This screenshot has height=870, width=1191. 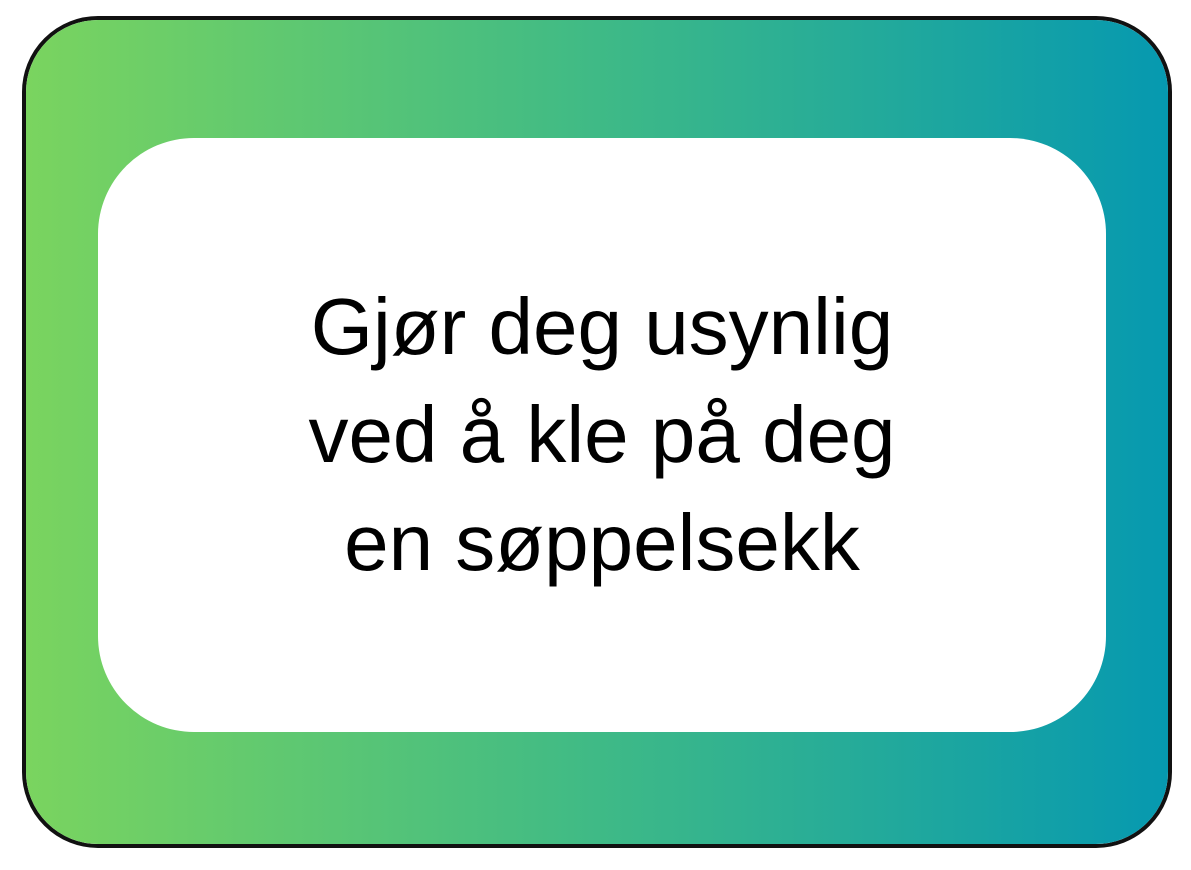 What do you see at coordinates (602, 326) in the screenshot?
I see `card-text-line-1: Gjør deg usynlig` at bounding box center [602, 326].